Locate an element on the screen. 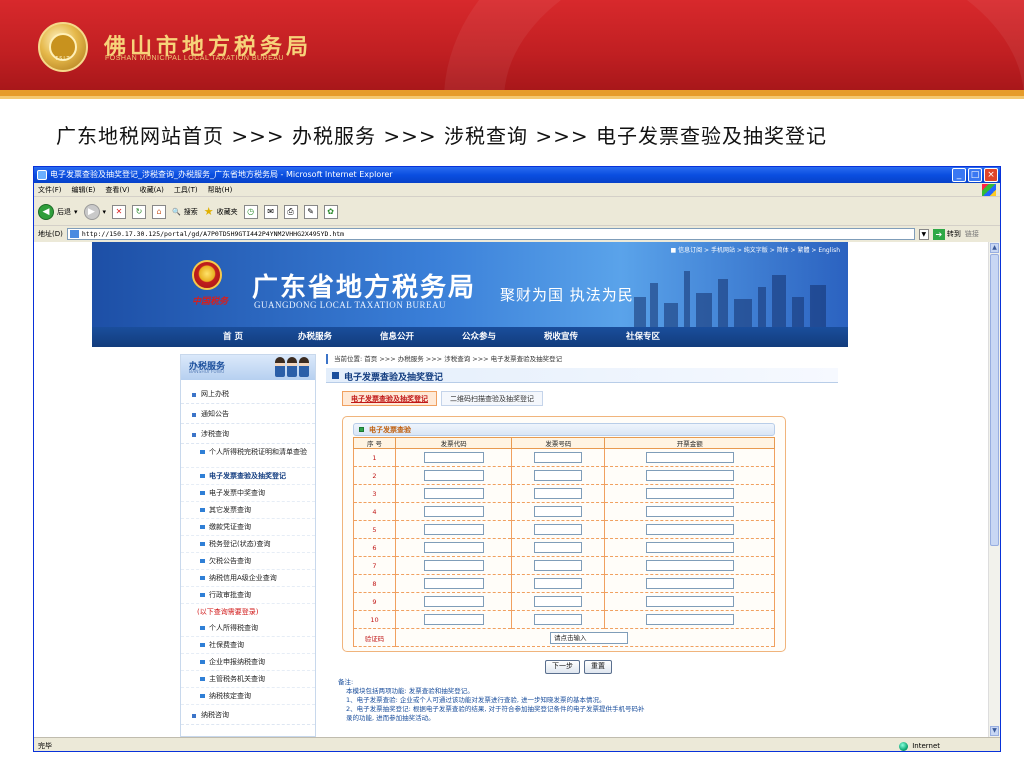  history-icon: ◷ is located at coordinates (250, 211).